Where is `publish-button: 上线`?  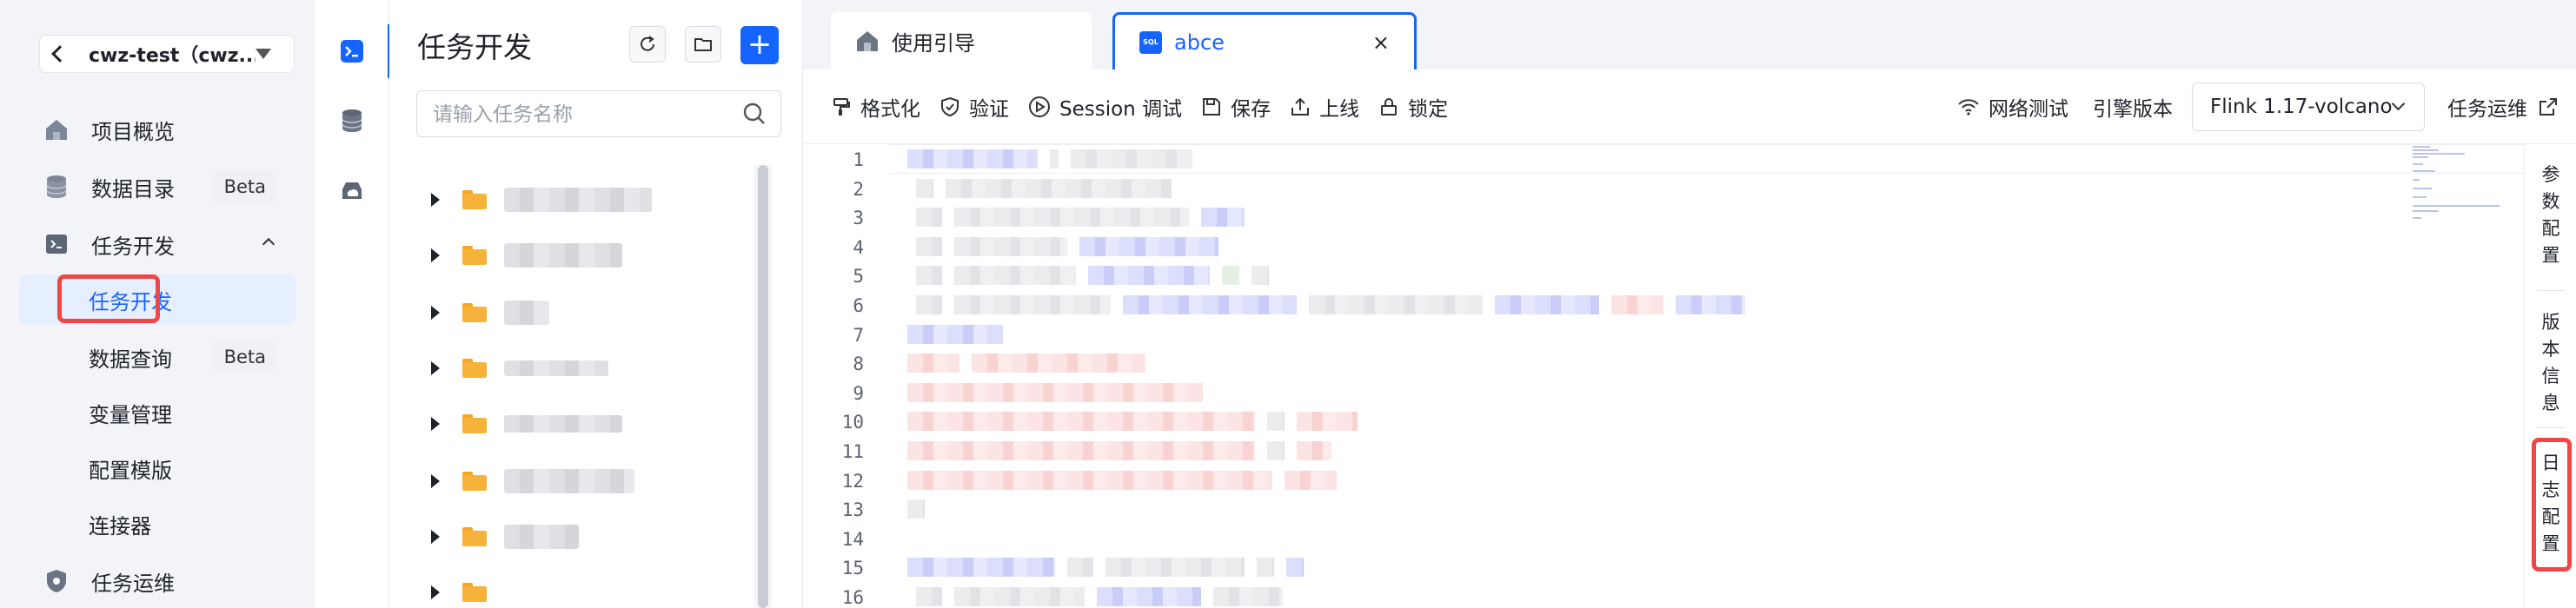 publish-button: 上线 is located at coordinates (1324, 107).